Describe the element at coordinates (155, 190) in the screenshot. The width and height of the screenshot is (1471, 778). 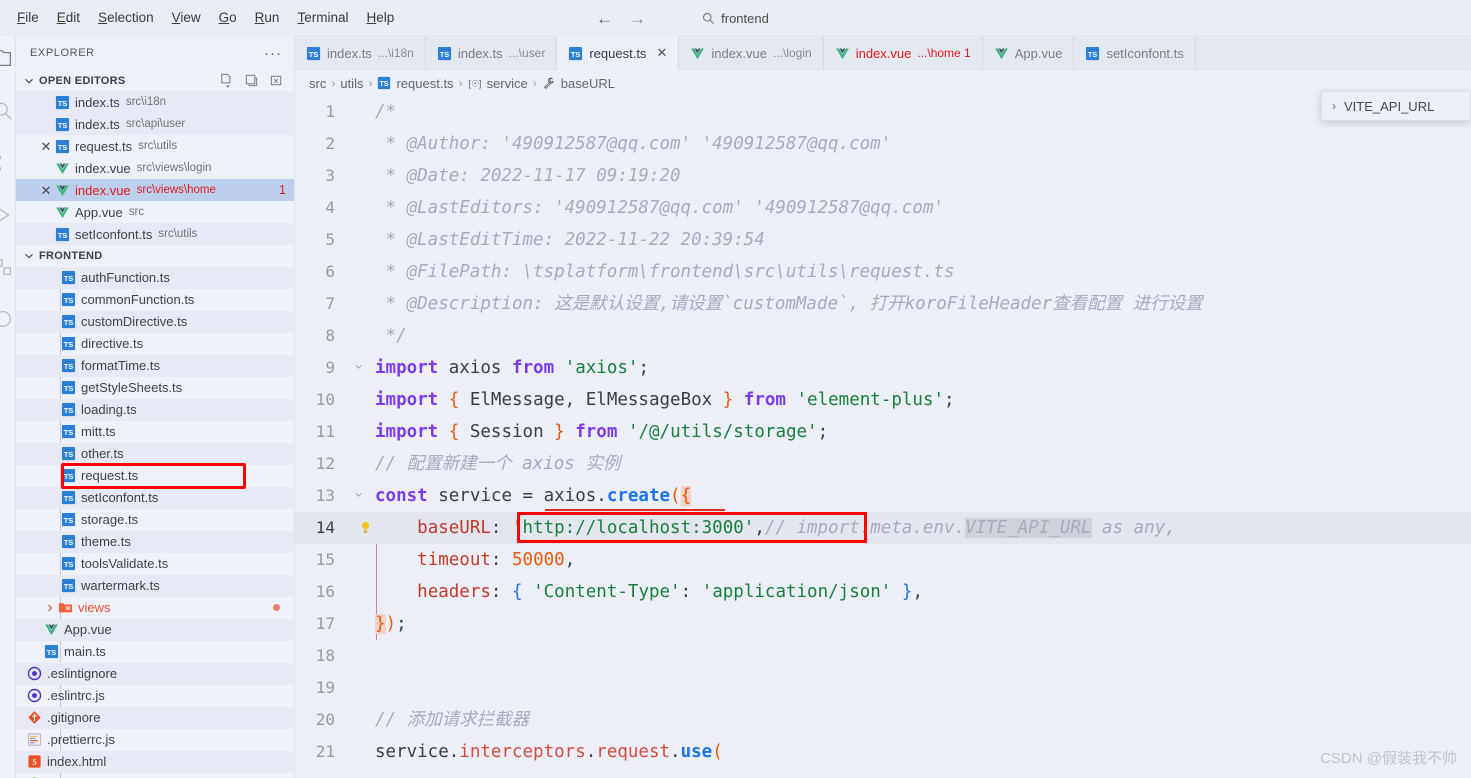
I see `open-editor-item: ✕ index.vue src\views\home 1` at that location.